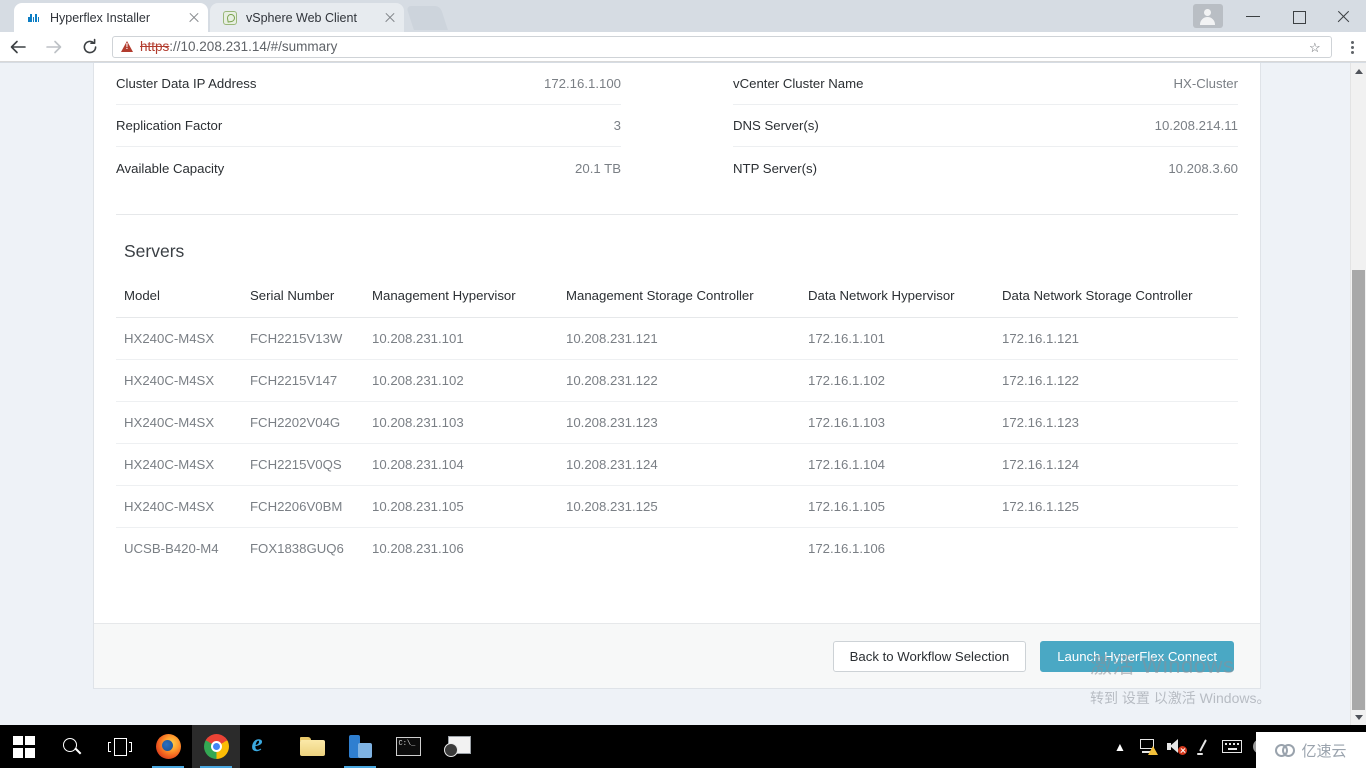 This screenshot has width=1366, height=768. I want to click on minimize-icon, so click(1253, 16).